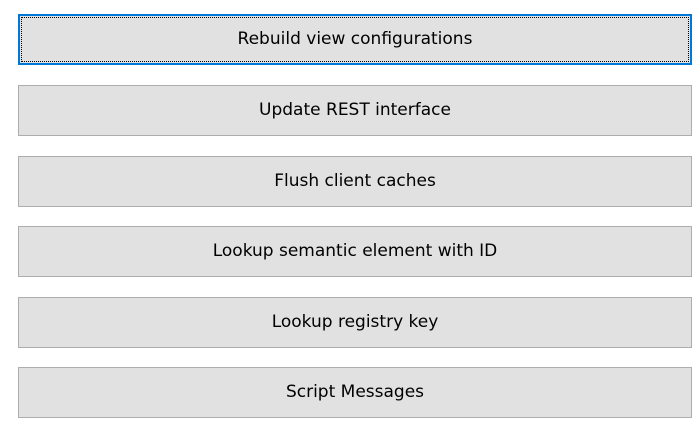  I want to click on flush-client-caches-button: Flush client caches, so click(355, 181).